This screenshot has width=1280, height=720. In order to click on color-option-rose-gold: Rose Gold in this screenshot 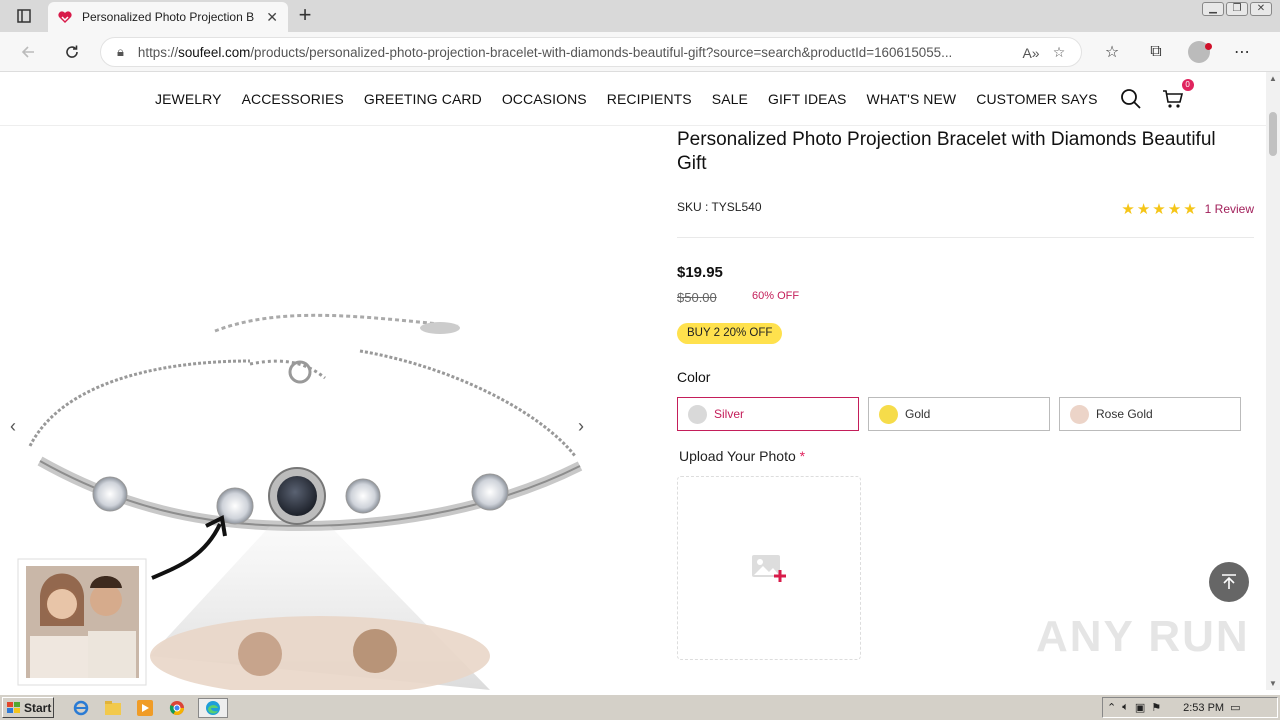, I will do `click(1150, 414)`.